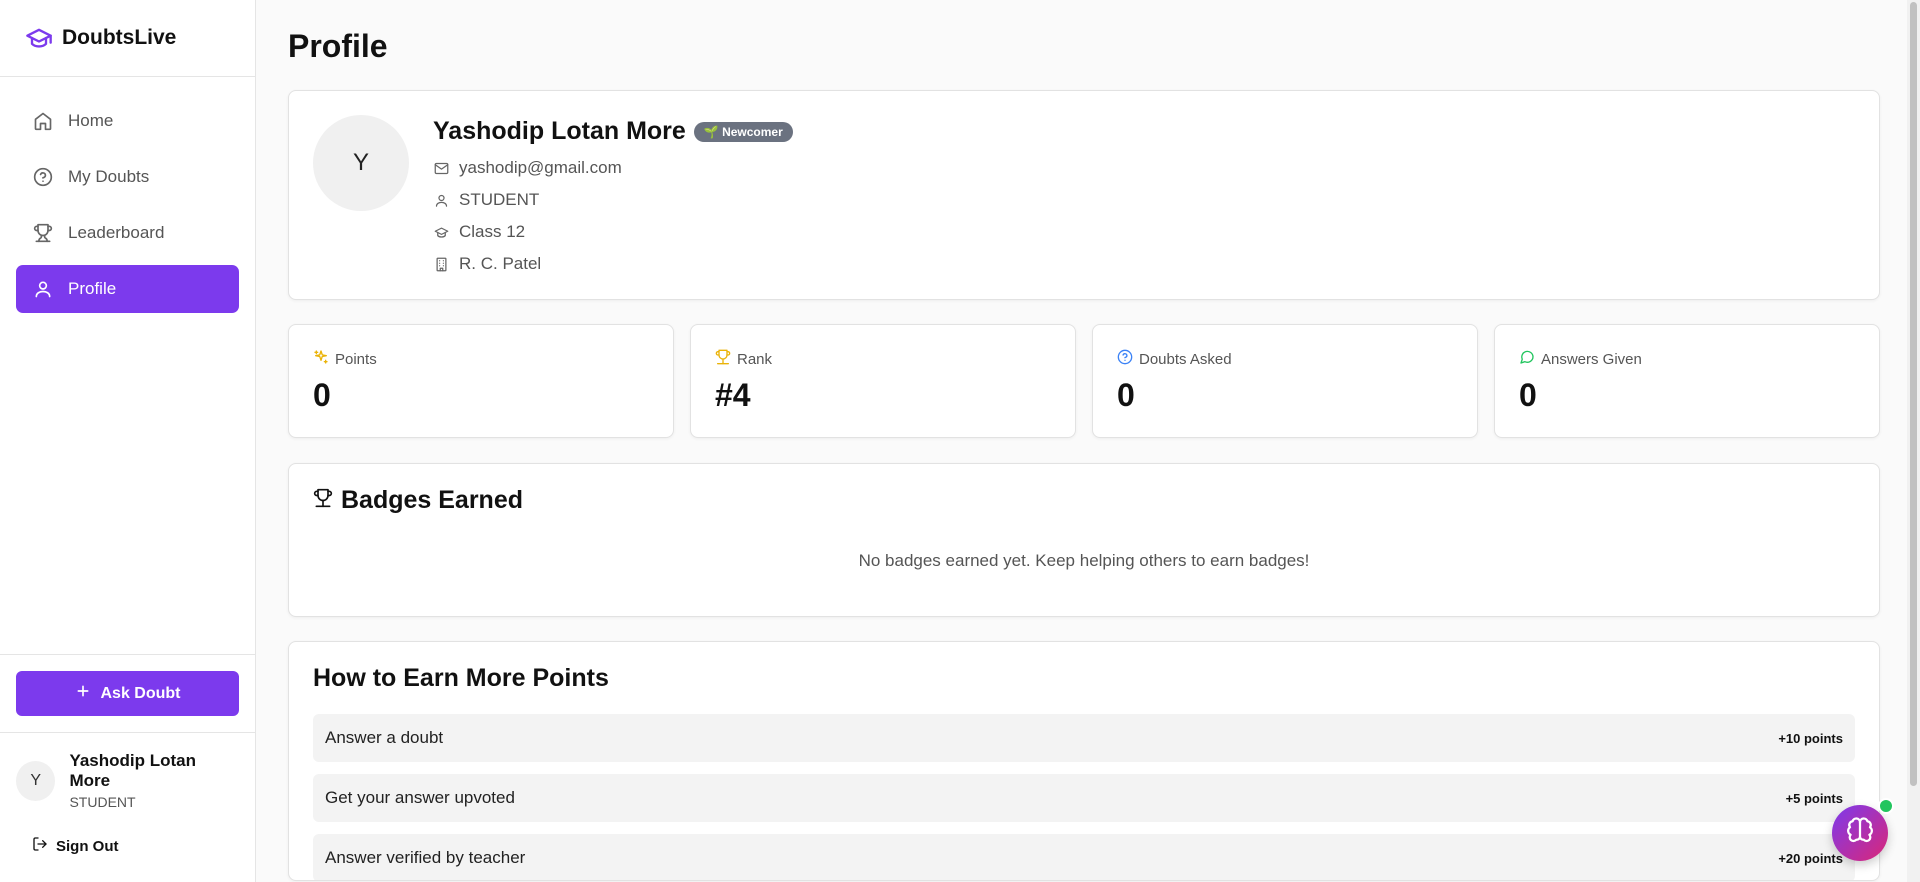 The image size is (1920, 882). Describe the element at coordinates (102, 802) in the screenshot. I see `user-role: STUDENT` at that location.